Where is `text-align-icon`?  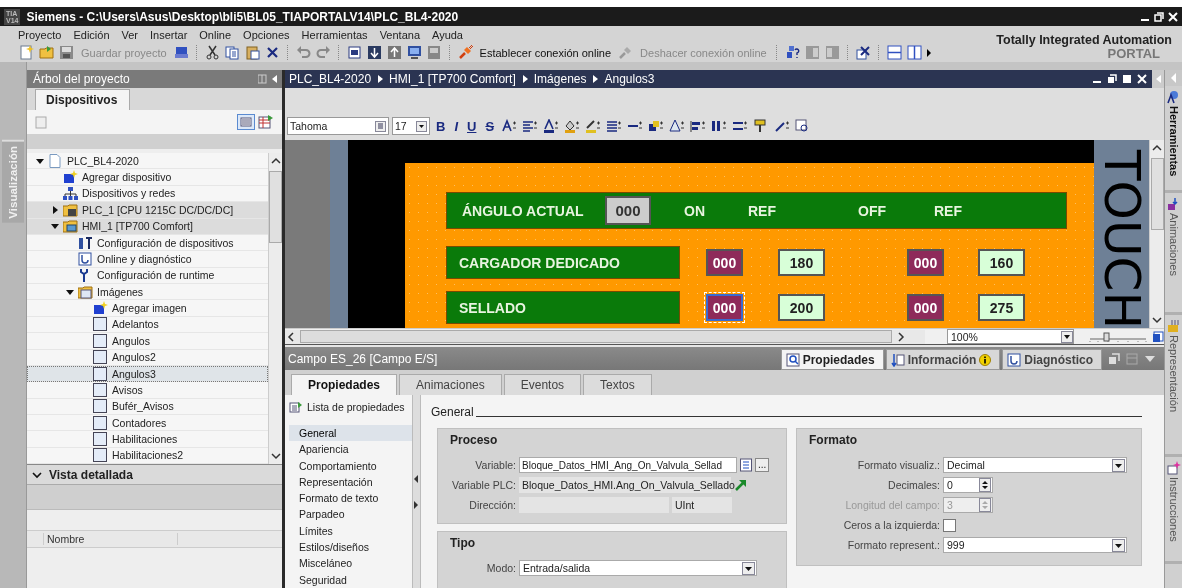 text-align-icon is located at coordinates (614, 126).